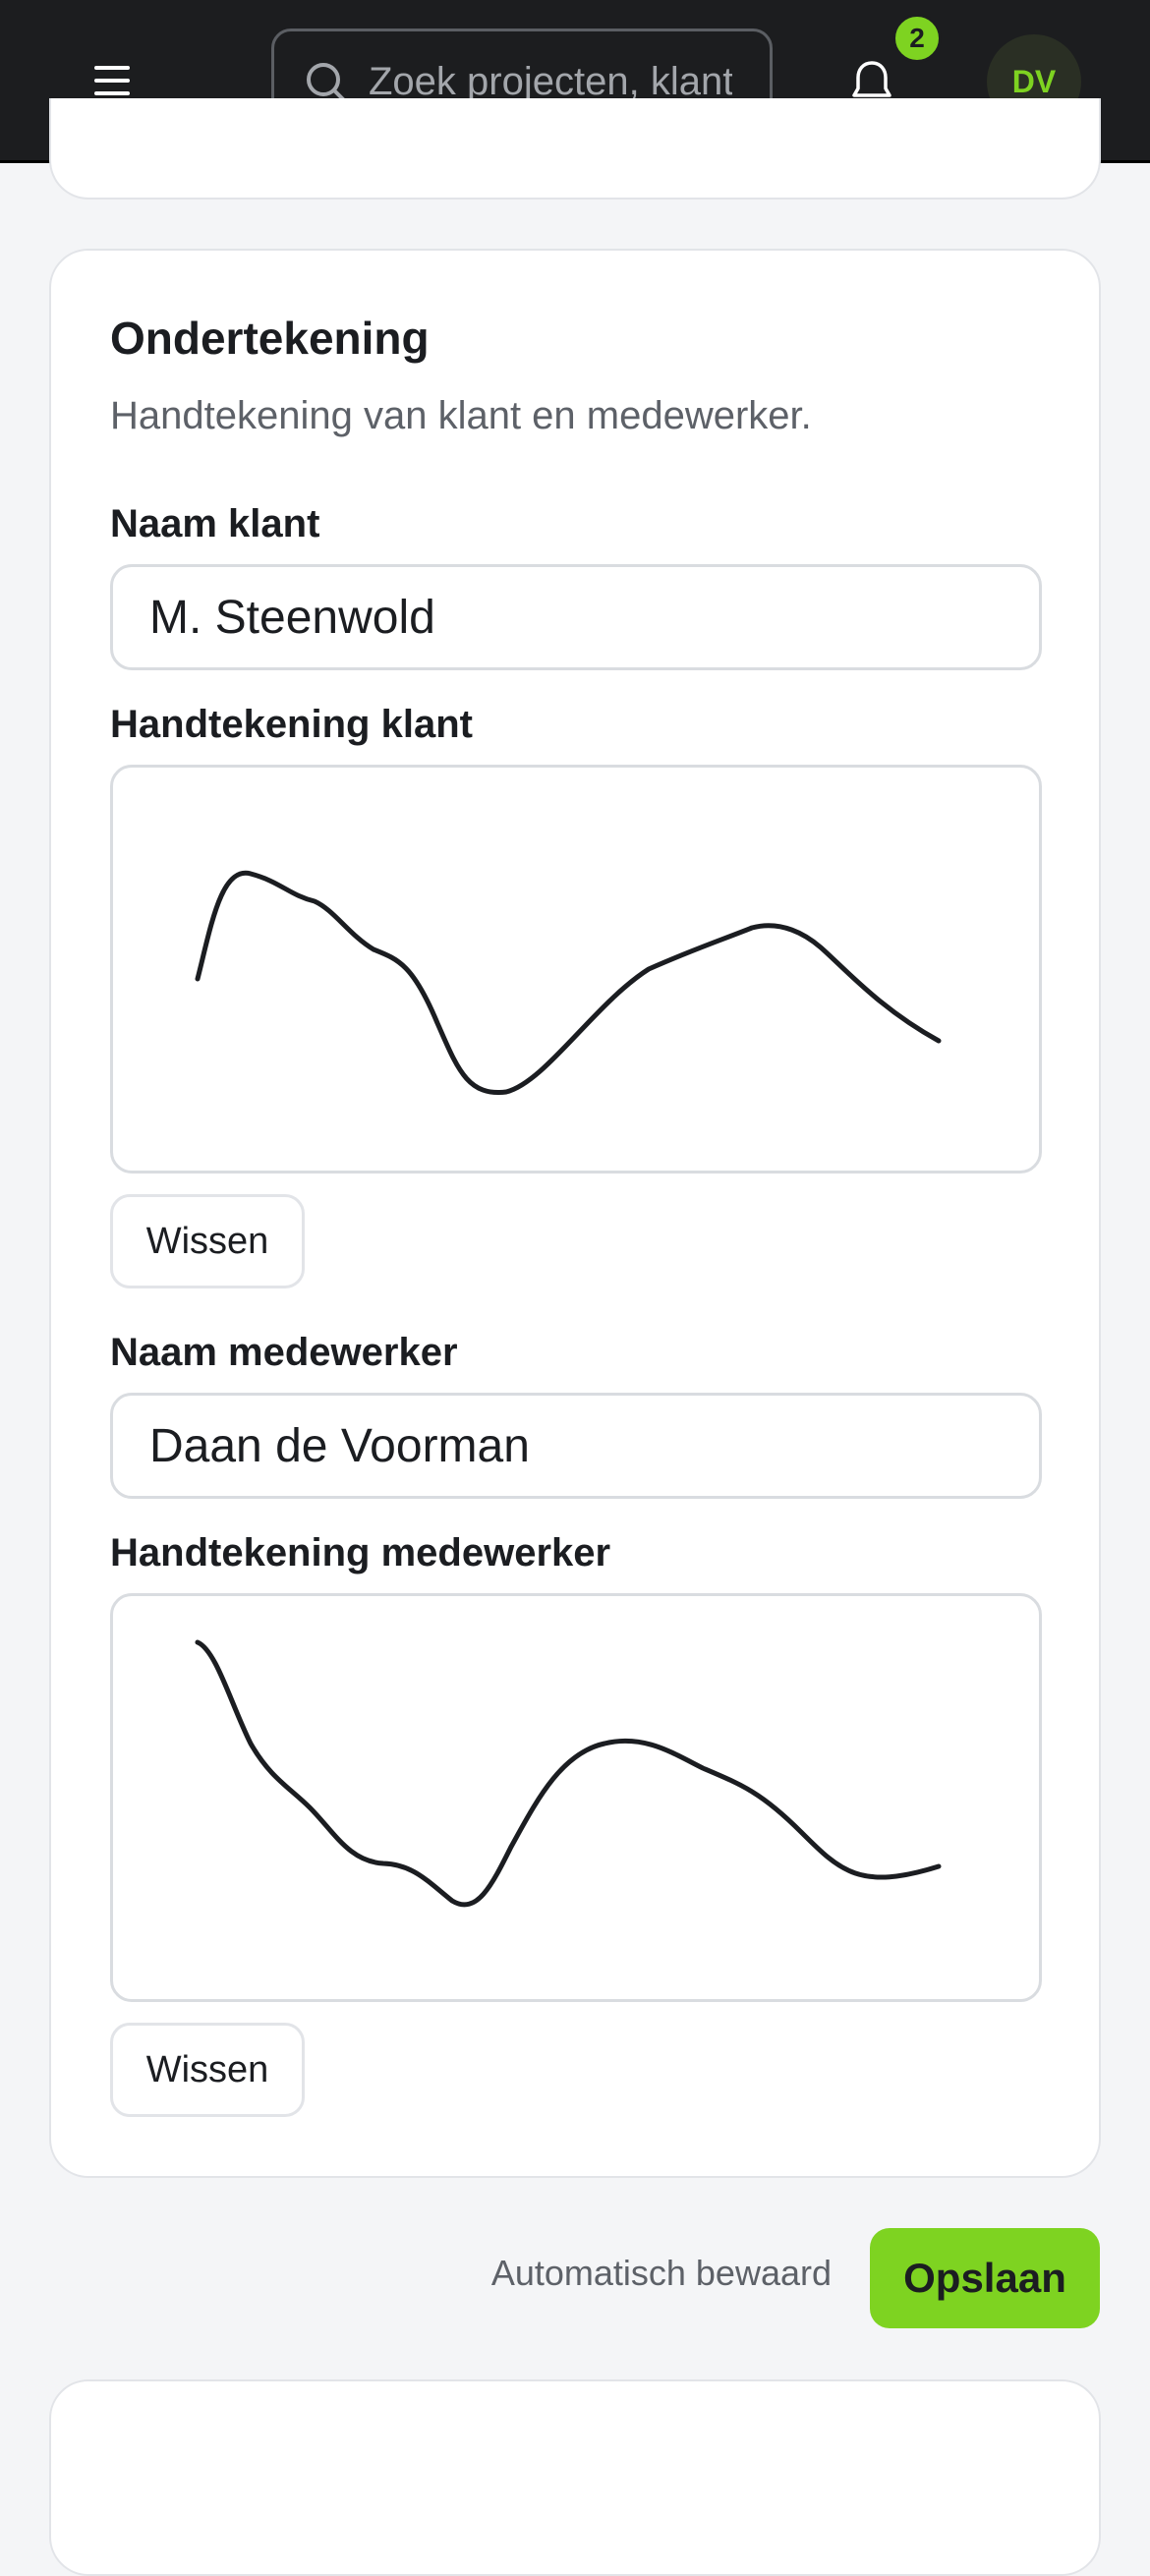 Image resolution: width=1150 pixels, height=2576 pixels. I want to click on client-signature-label: Handtekening klant, so click(291, 724).